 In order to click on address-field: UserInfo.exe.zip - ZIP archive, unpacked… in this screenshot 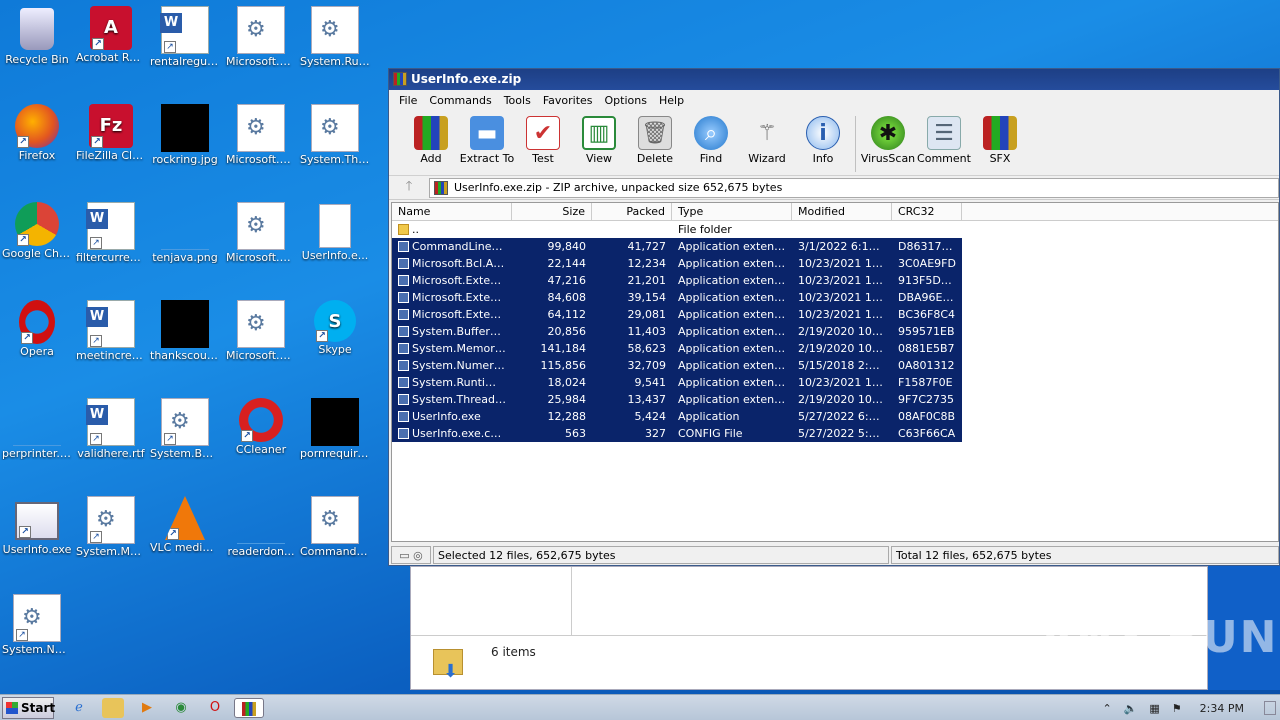, I will do `click(854, 187)`.